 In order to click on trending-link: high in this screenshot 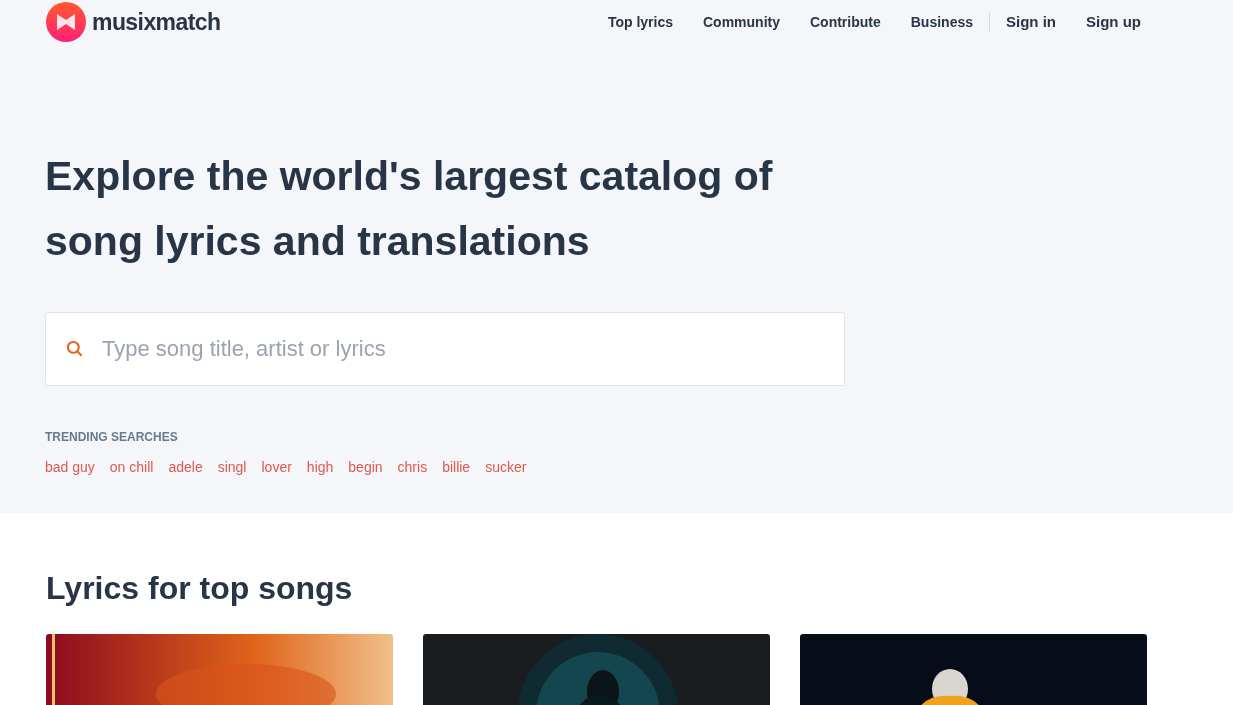, I will do `click(320, 467)`.